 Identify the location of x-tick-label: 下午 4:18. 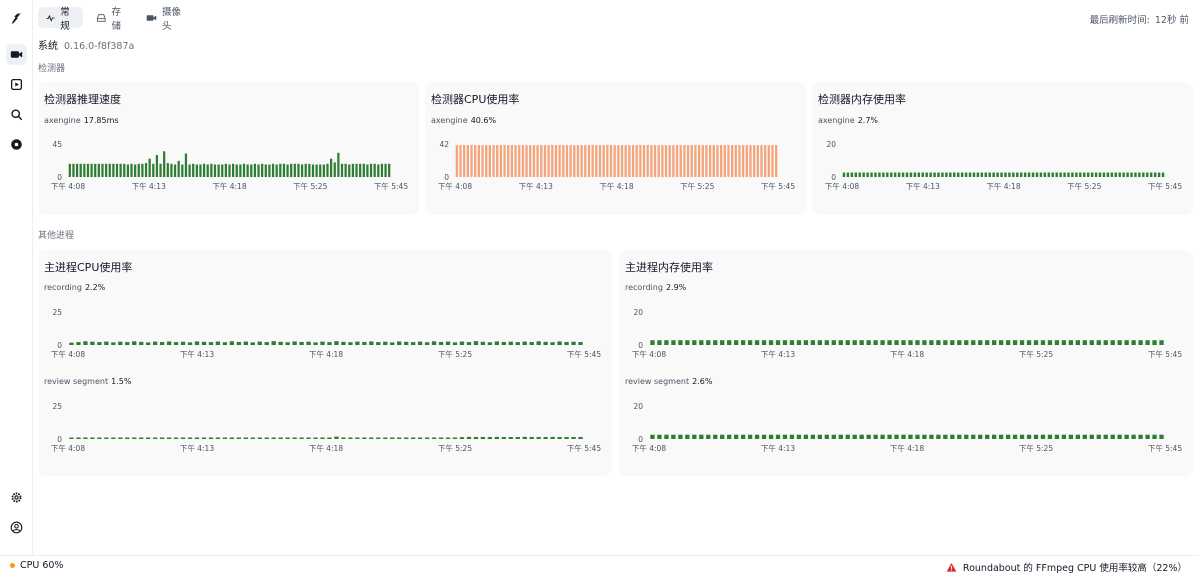
(616, 186).